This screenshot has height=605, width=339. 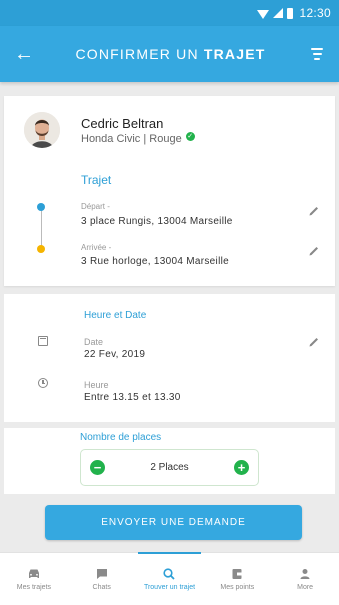 I want to click on trip-section-title: Trajet, so click(x=96, y=180).